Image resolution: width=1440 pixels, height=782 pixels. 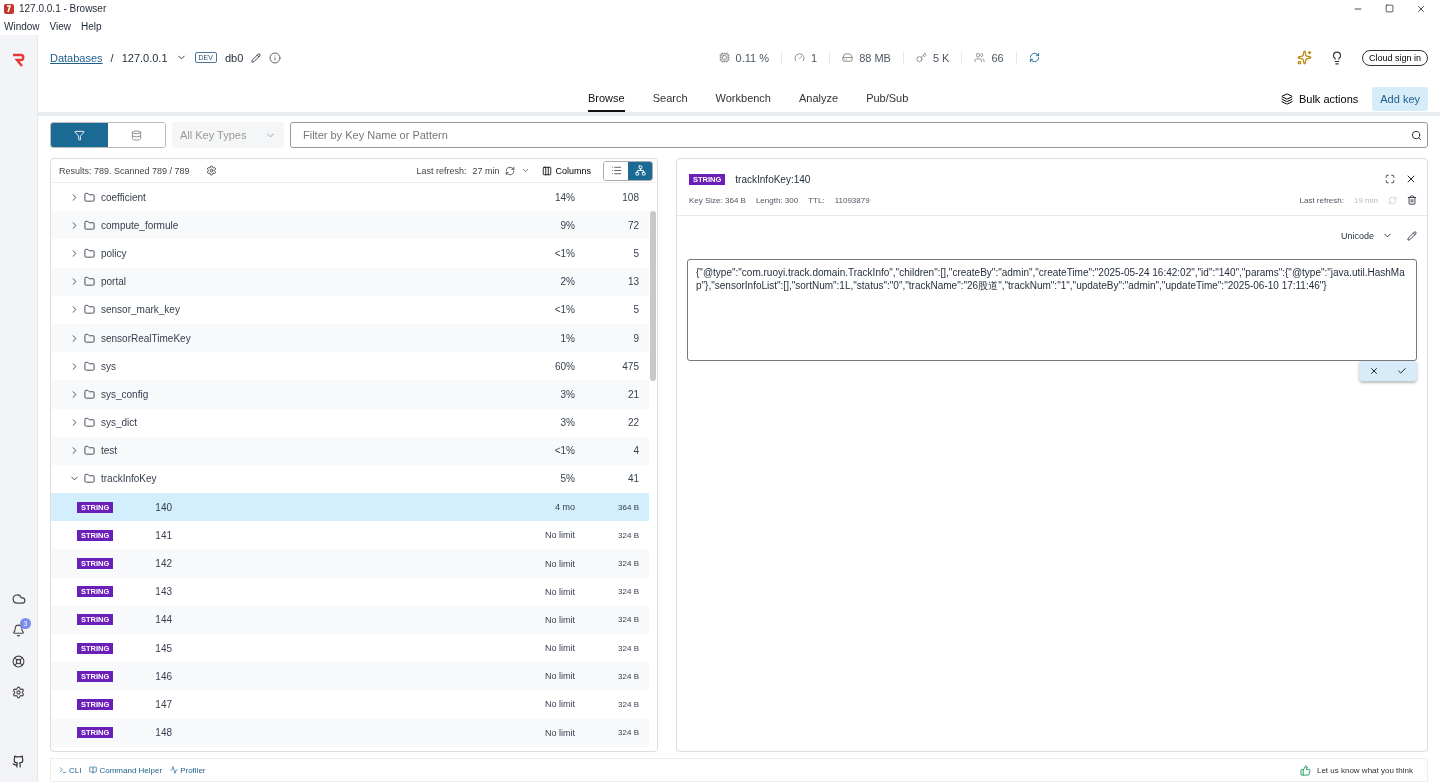 What do you see at coordinates (1416, 135) in the screenshot?
I see `search-icon` at bounding box center [1416, 135].